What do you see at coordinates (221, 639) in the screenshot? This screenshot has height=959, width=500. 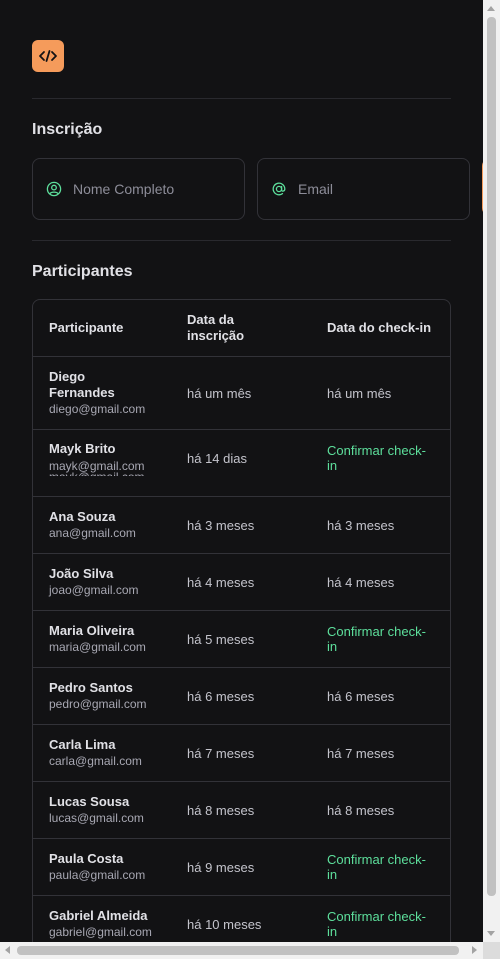 I see `registration-date: há 5 meses` at bounding box center [221, 639].